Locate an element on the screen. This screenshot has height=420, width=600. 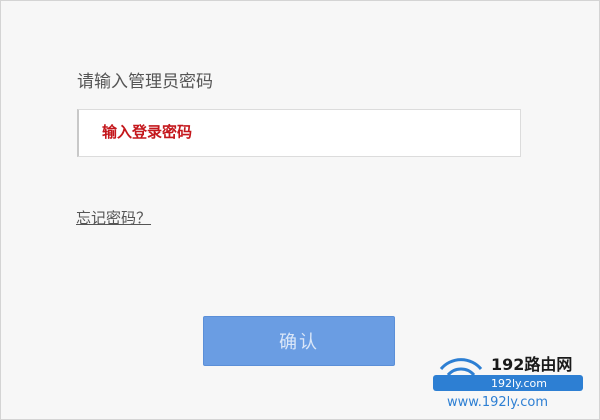
watermark-domain: 192ly.com is located at coordinates (519, 383).